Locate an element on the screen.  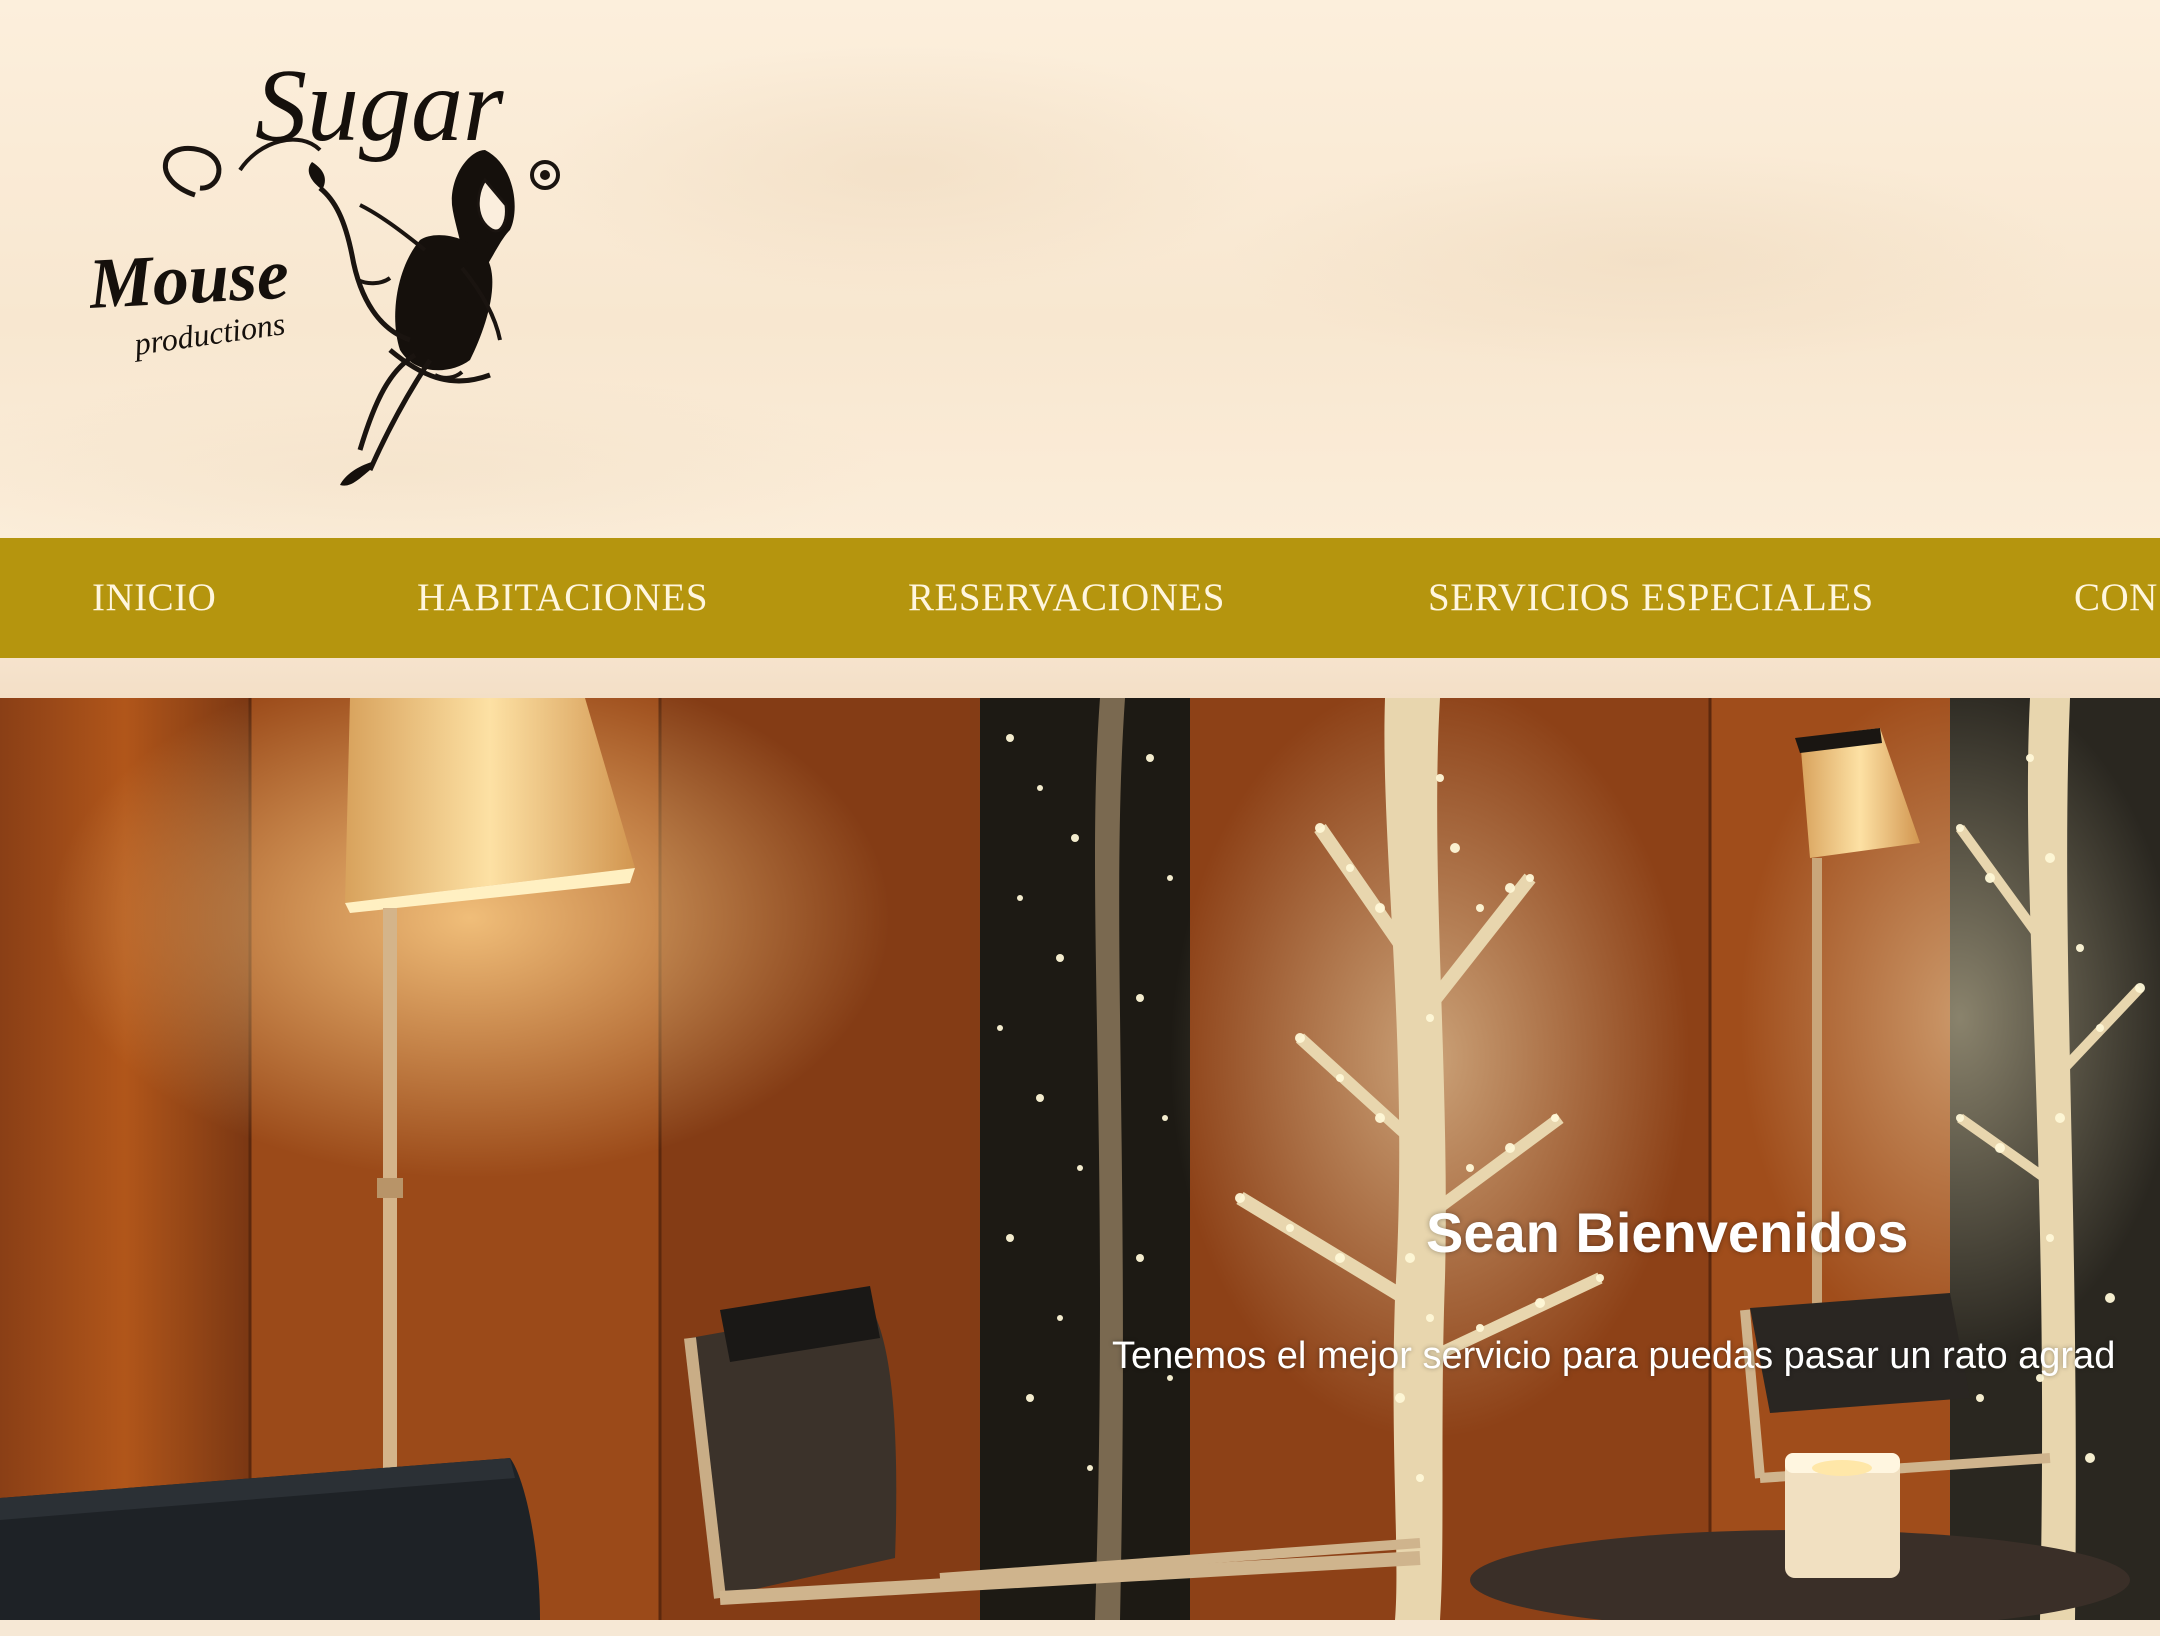
logo-word-sugar: Sugar is located at coordinates (379, 105).